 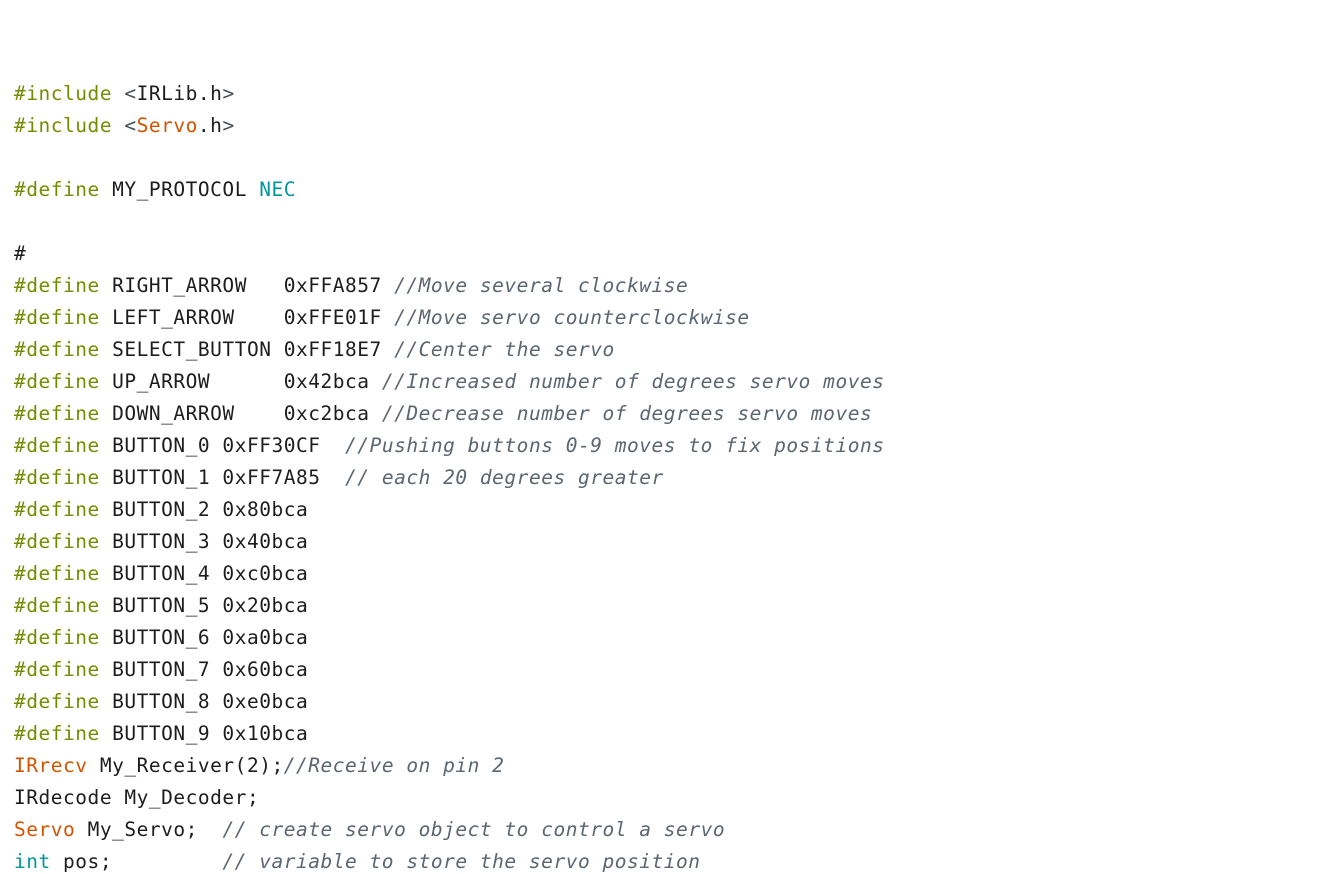 What do you see at coordinates (461, 861) in the screenshot?
I see `code-token-comment: // variable to store the servo position` at bounding box center [461, 861].